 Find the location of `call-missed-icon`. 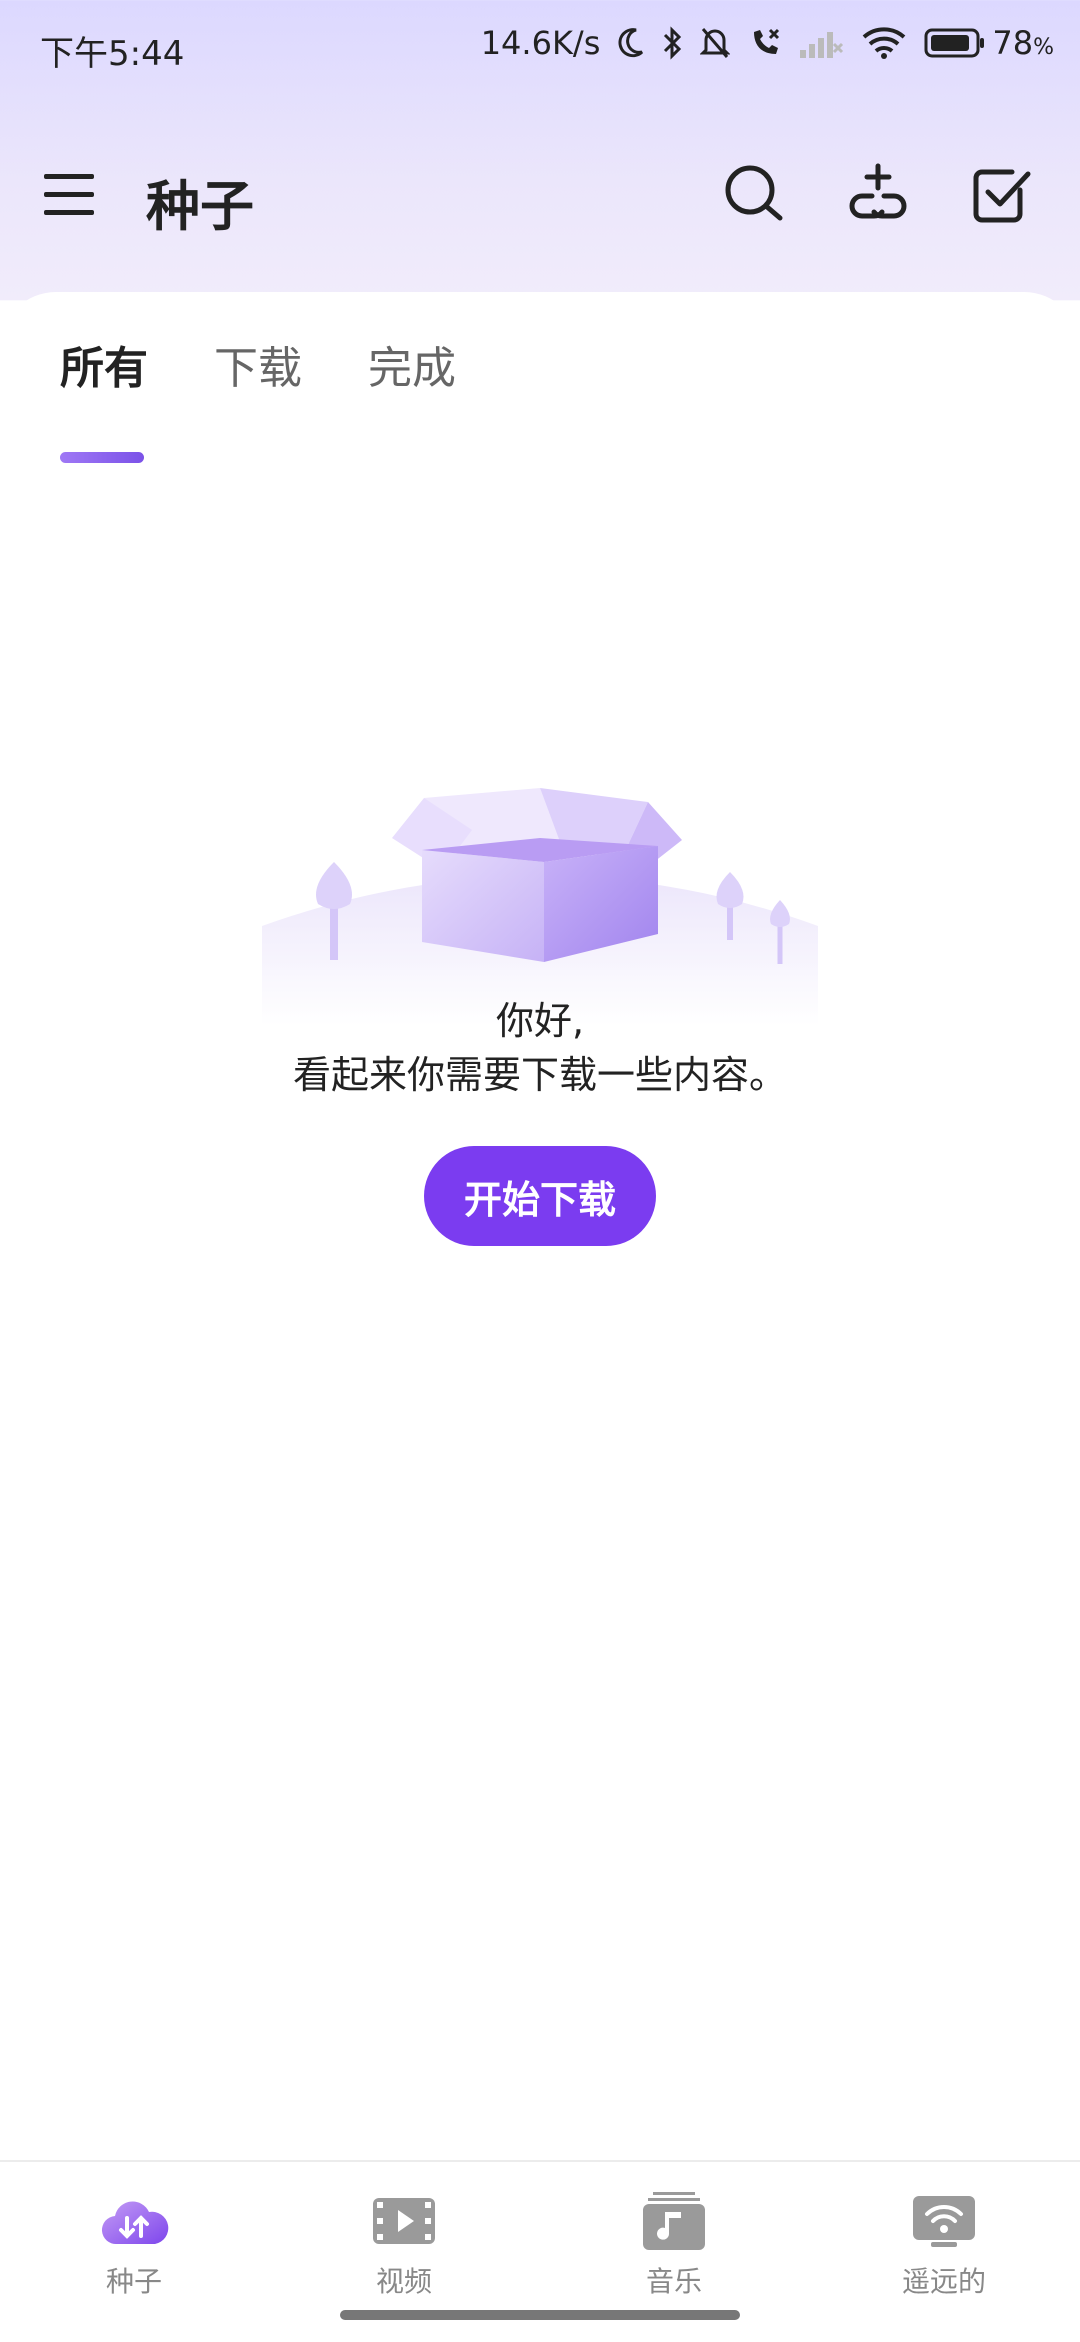

call-missed-icon is located at coordinates (767, 41).